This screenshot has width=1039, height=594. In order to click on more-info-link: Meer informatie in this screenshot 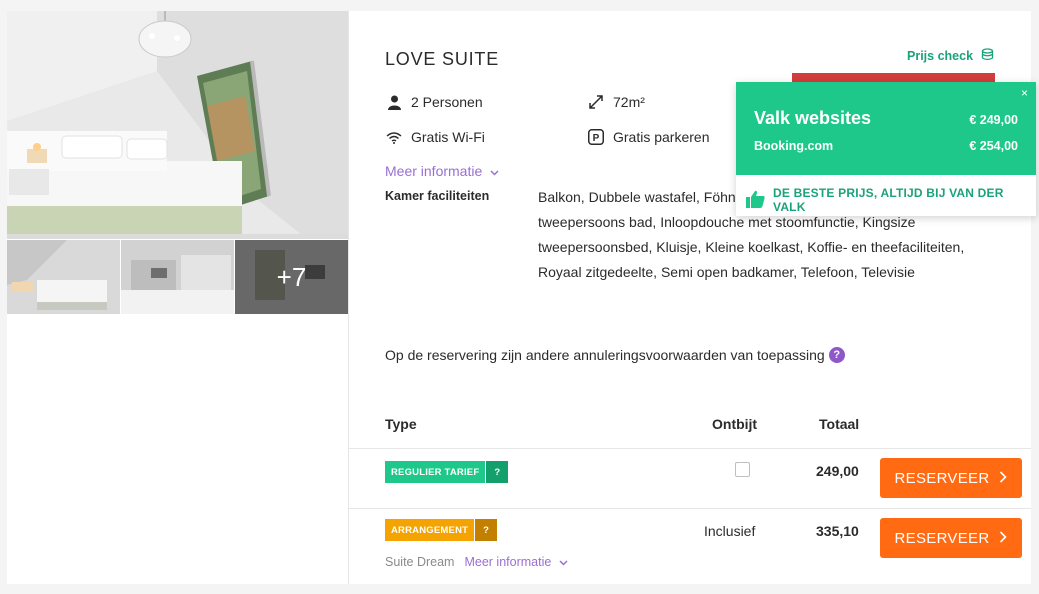, I will do `click(442, 171)`.